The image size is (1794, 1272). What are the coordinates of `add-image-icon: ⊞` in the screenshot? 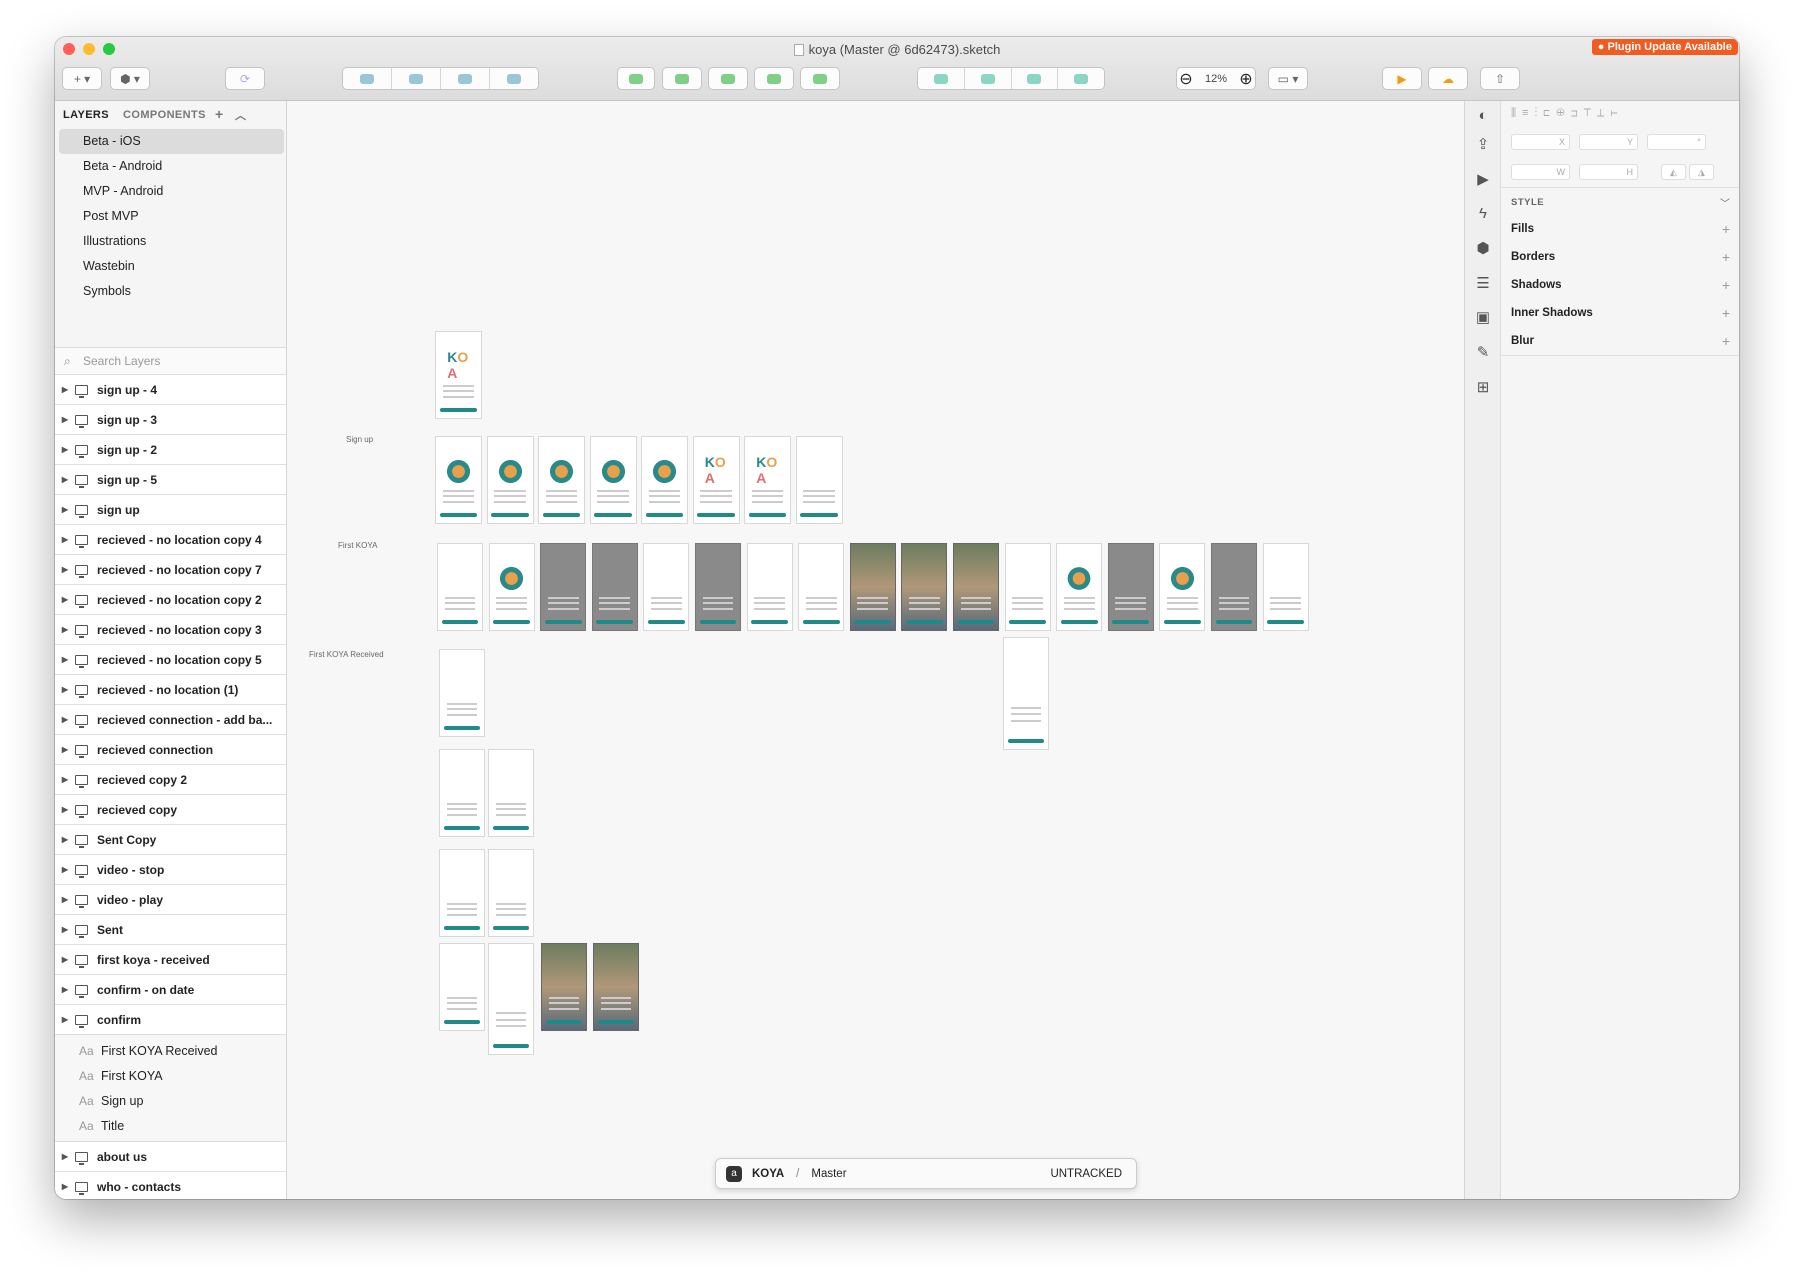 It's located at (1483, 388).